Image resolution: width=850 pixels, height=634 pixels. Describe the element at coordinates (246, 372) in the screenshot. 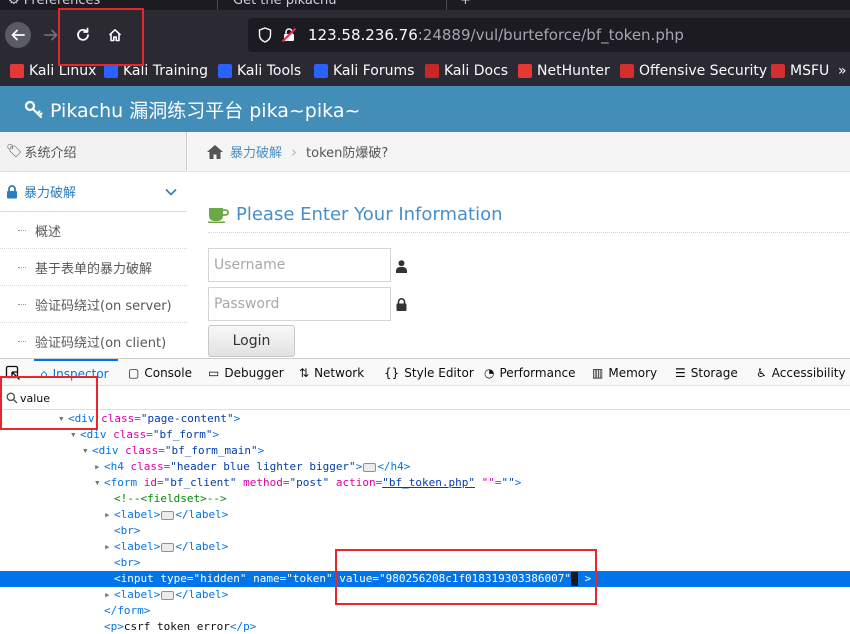

I see `tab-debugger: ▭ Debugger` at that location.